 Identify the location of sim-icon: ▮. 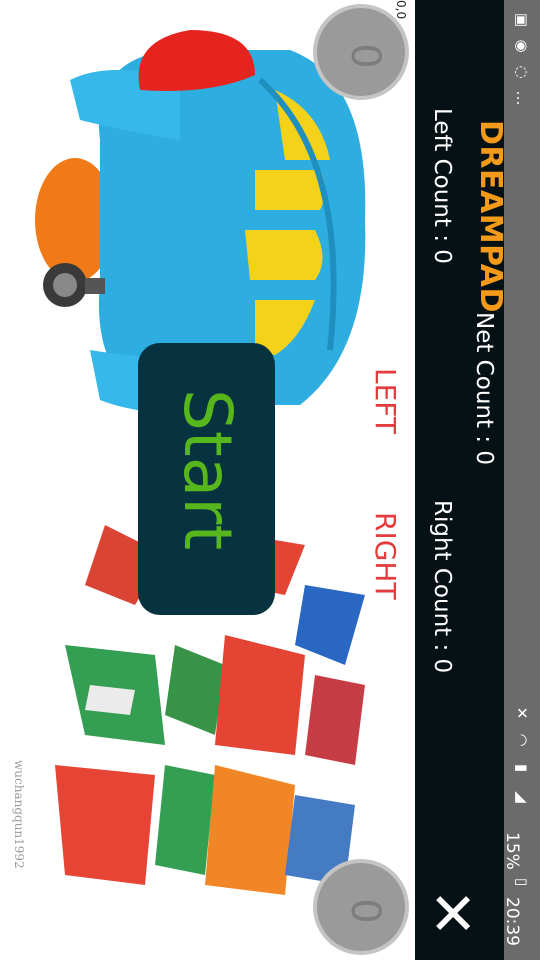
(522, 768).